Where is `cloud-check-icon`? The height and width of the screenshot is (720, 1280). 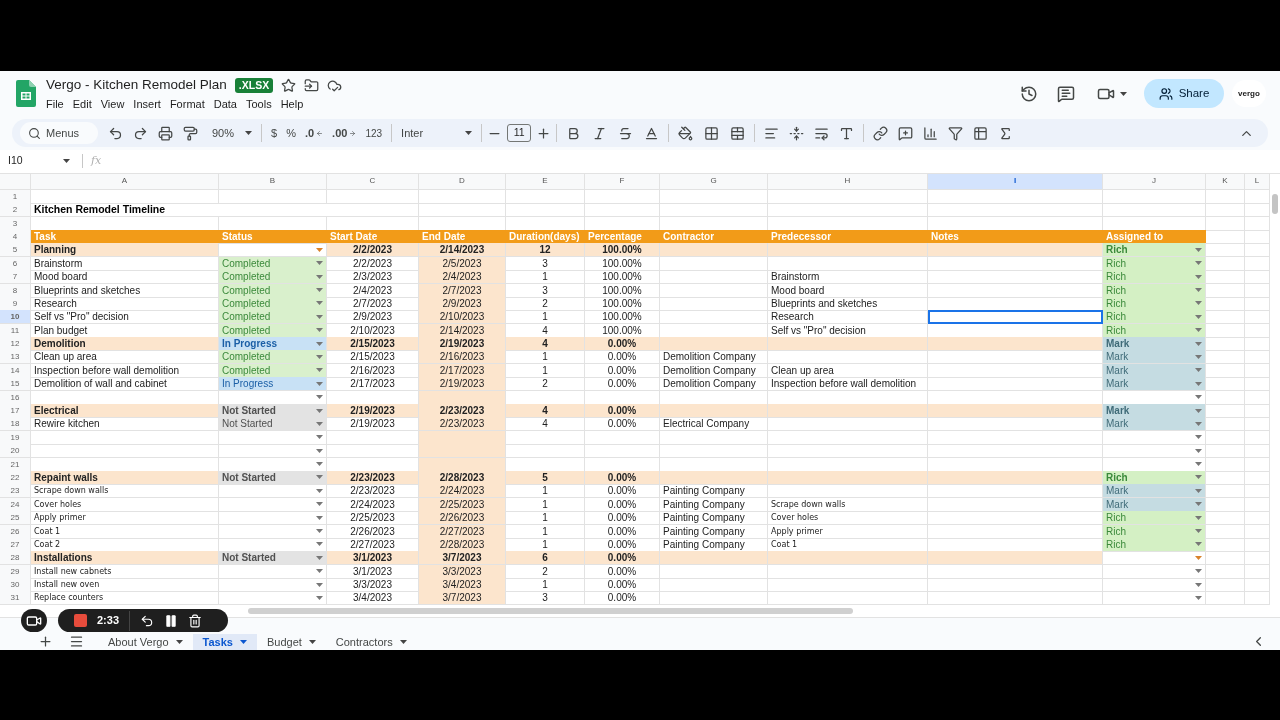
cloud-check-icon is located at coordinates (335, 85).